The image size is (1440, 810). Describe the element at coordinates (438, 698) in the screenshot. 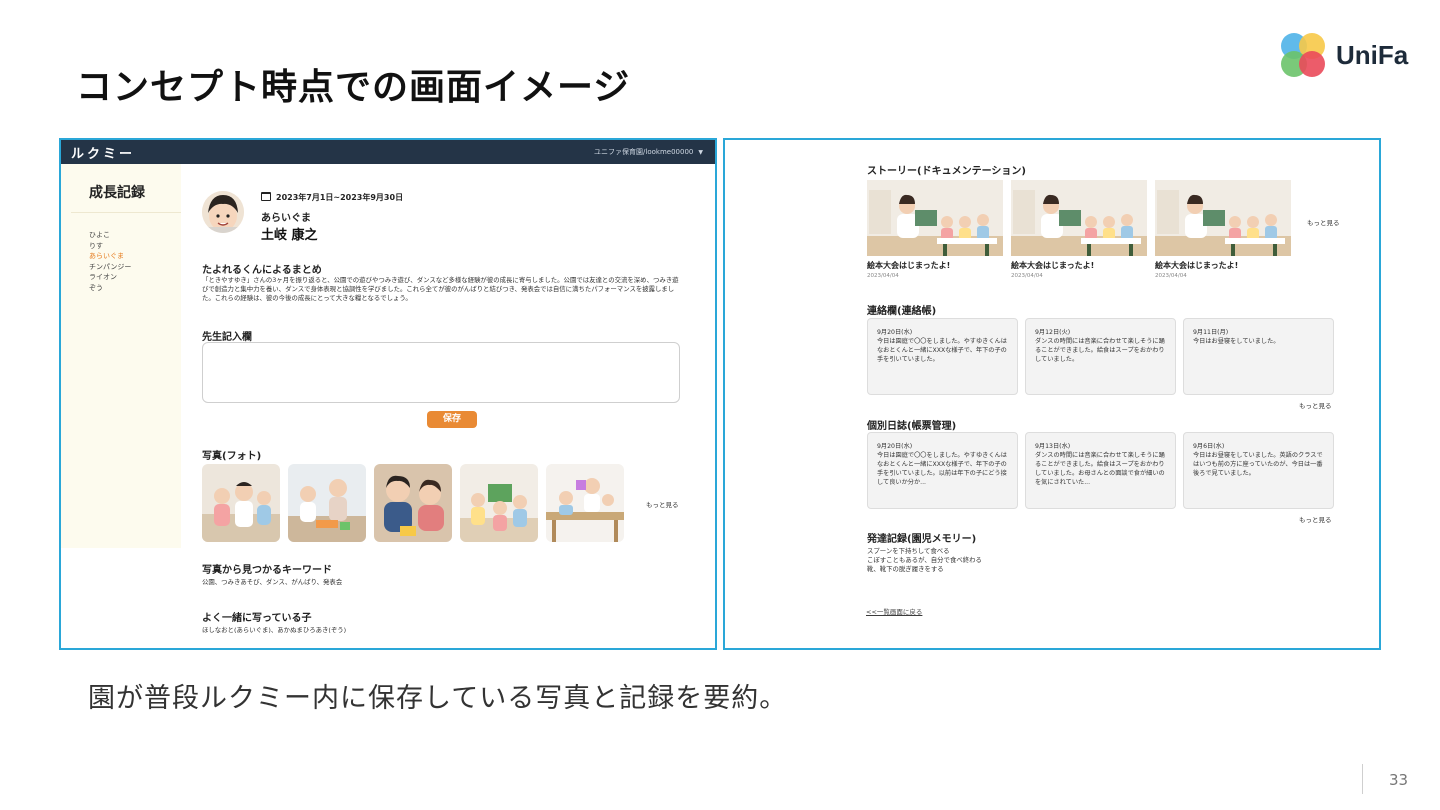

I see `slide-caption: 園が普段ルクミー内に保存している写真と記録を要約。` at that location.